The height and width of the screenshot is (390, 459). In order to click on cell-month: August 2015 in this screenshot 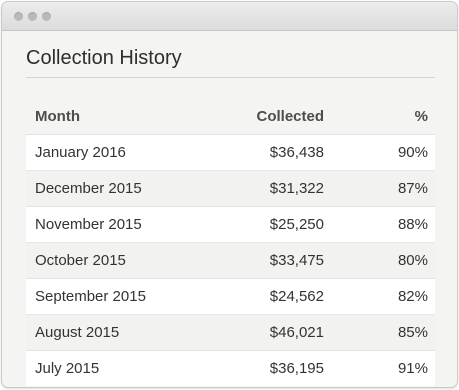, I will do `click(121, 332)`.